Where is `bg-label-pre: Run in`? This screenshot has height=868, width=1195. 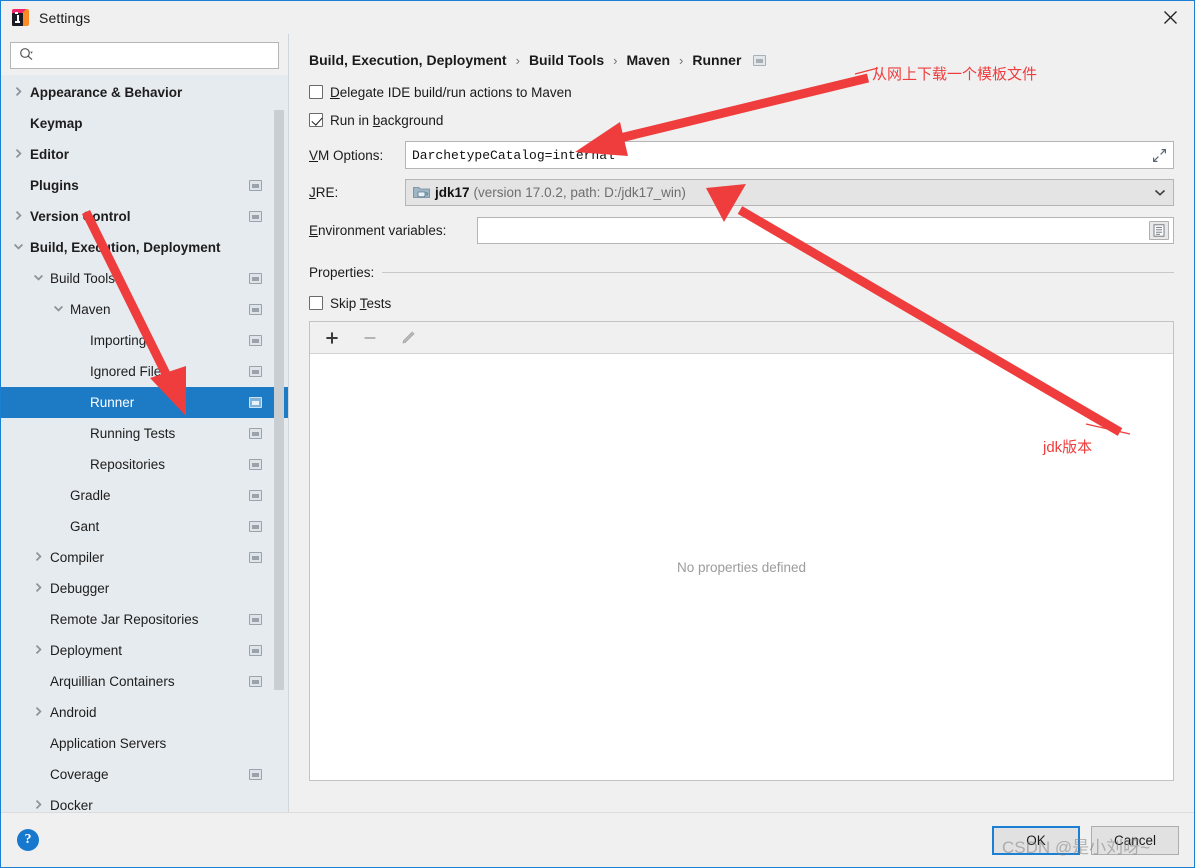 bg-label-pre: Run in is located at coordinates (351, 120).